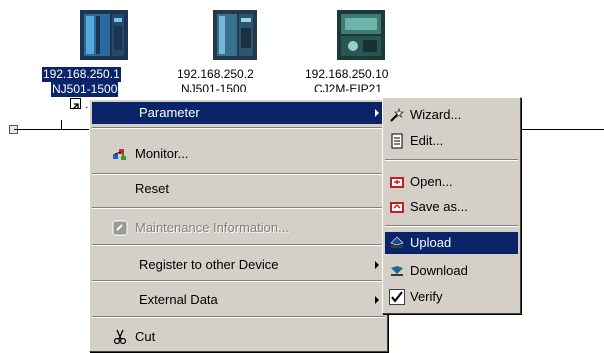 This screenshot has width=604, height=353. What do you see at coordinates (152, 188) in the screenshot?
I see `menu-item-label: Reset` at bounding box center [152, 188].